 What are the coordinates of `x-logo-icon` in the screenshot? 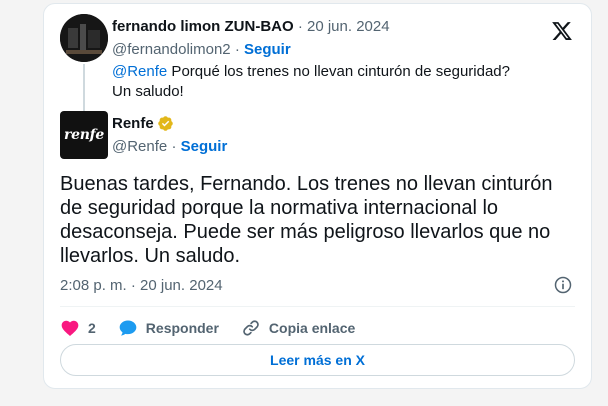 It's located at (562, 31).